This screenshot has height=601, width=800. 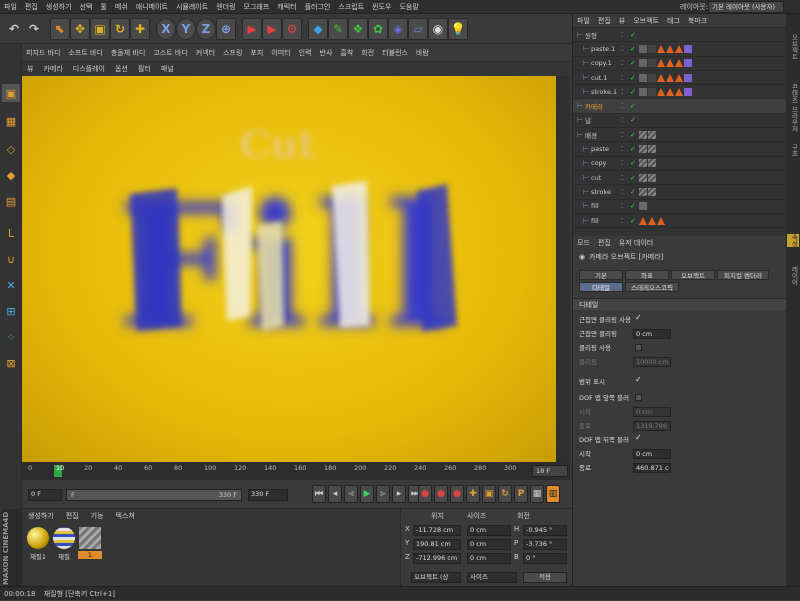 I want to click on view-toolbar-item: 이미터, so click(x=280, y=53).